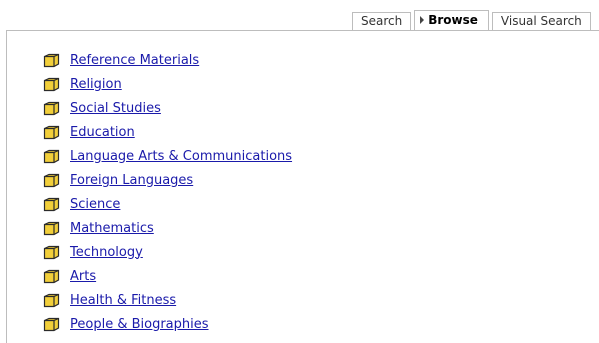 Image resolution: width=599 pixels, height=343 pixels. I want to click on list-item: Health & Fitness, so click(167, 300).